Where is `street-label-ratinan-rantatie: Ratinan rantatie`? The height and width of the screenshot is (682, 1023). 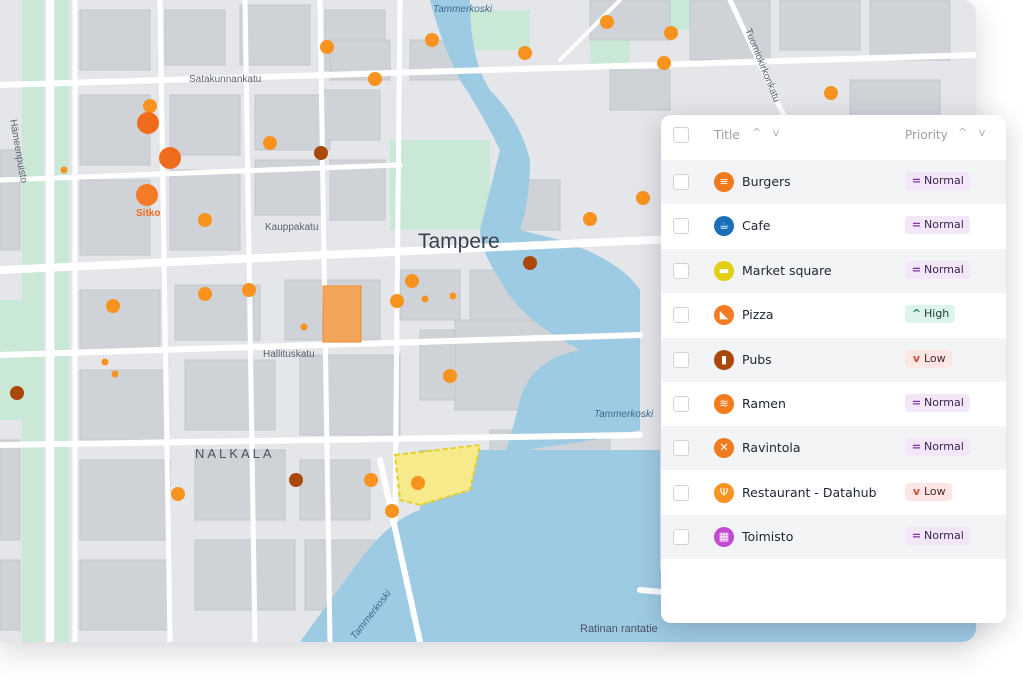 street-label-ratinan-rantatie: Ratinan rantatie is located at coordinates (619, 629).